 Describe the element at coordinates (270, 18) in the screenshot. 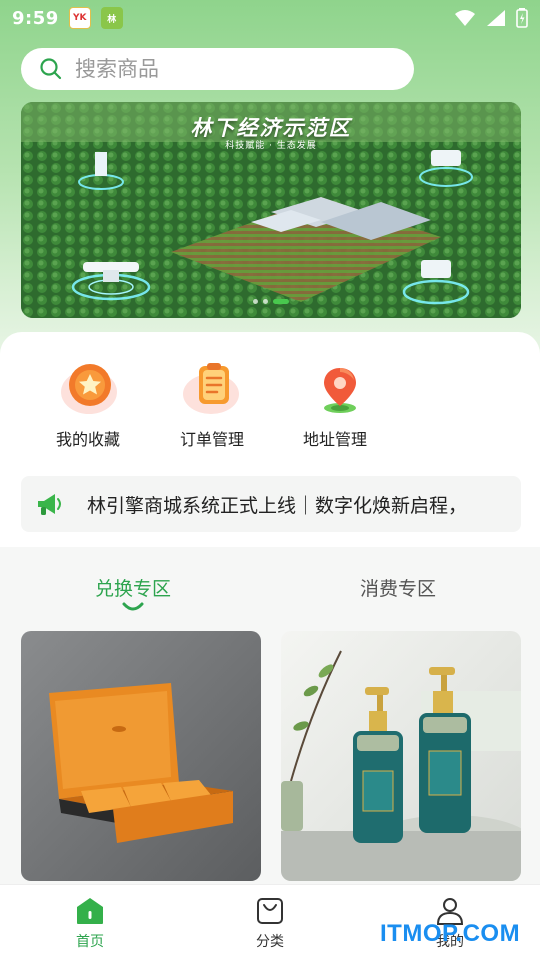

I see `status-bar: 9:59 YK 林` at that location.